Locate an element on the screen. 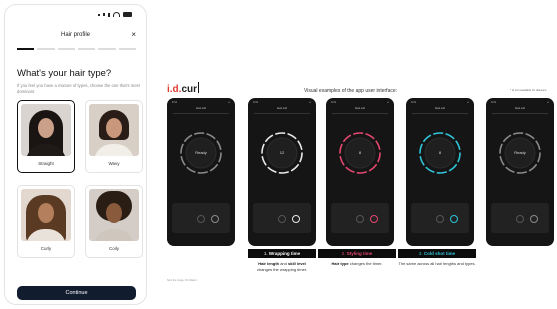  close-icon: × is located at coordinates (133, 34).